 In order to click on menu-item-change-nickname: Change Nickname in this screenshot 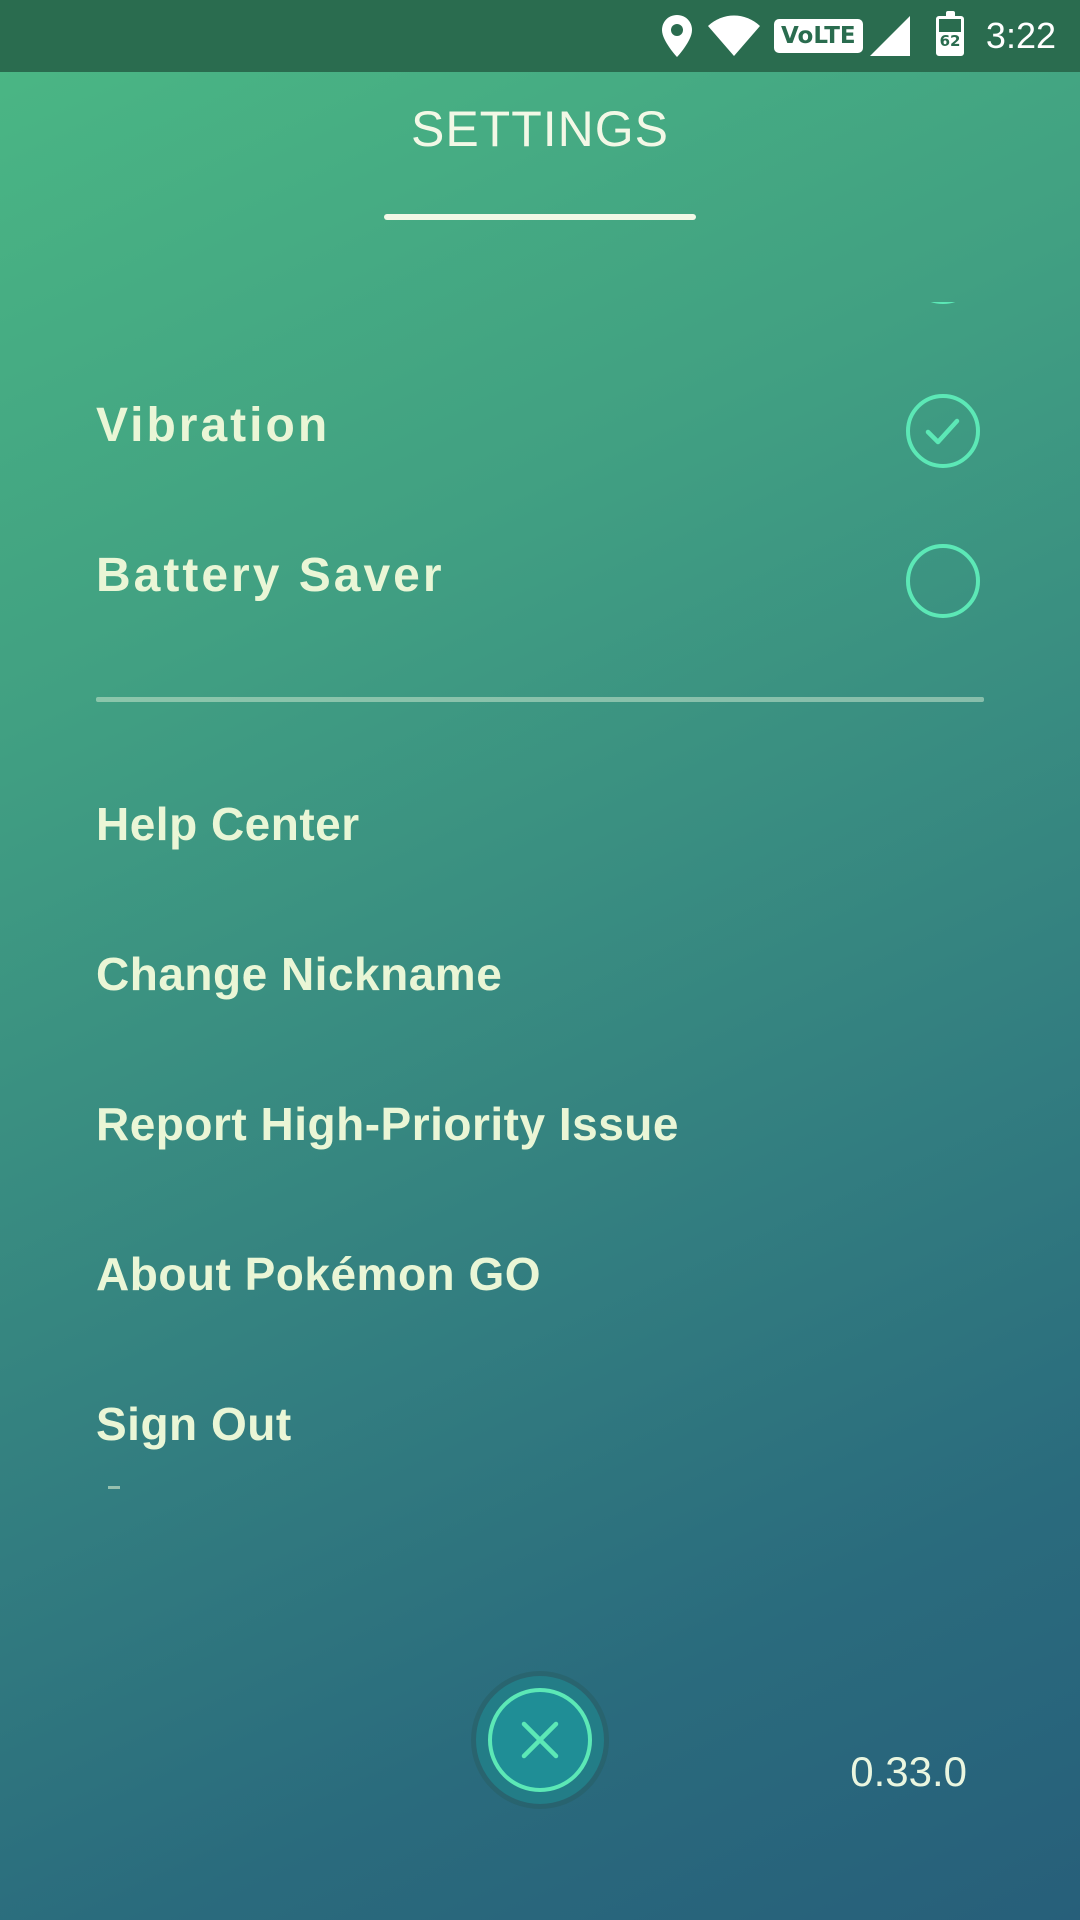, I will do `click(299, 974)`.